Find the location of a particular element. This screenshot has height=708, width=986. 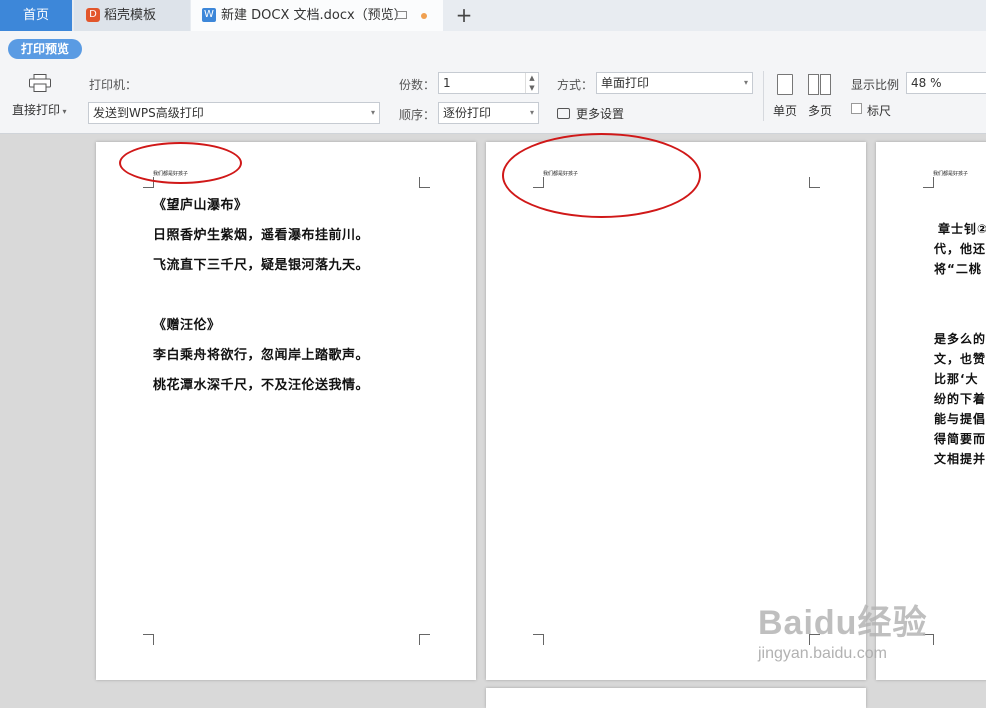

order-value: 逐份打印 is located at coordinates (467, 113).